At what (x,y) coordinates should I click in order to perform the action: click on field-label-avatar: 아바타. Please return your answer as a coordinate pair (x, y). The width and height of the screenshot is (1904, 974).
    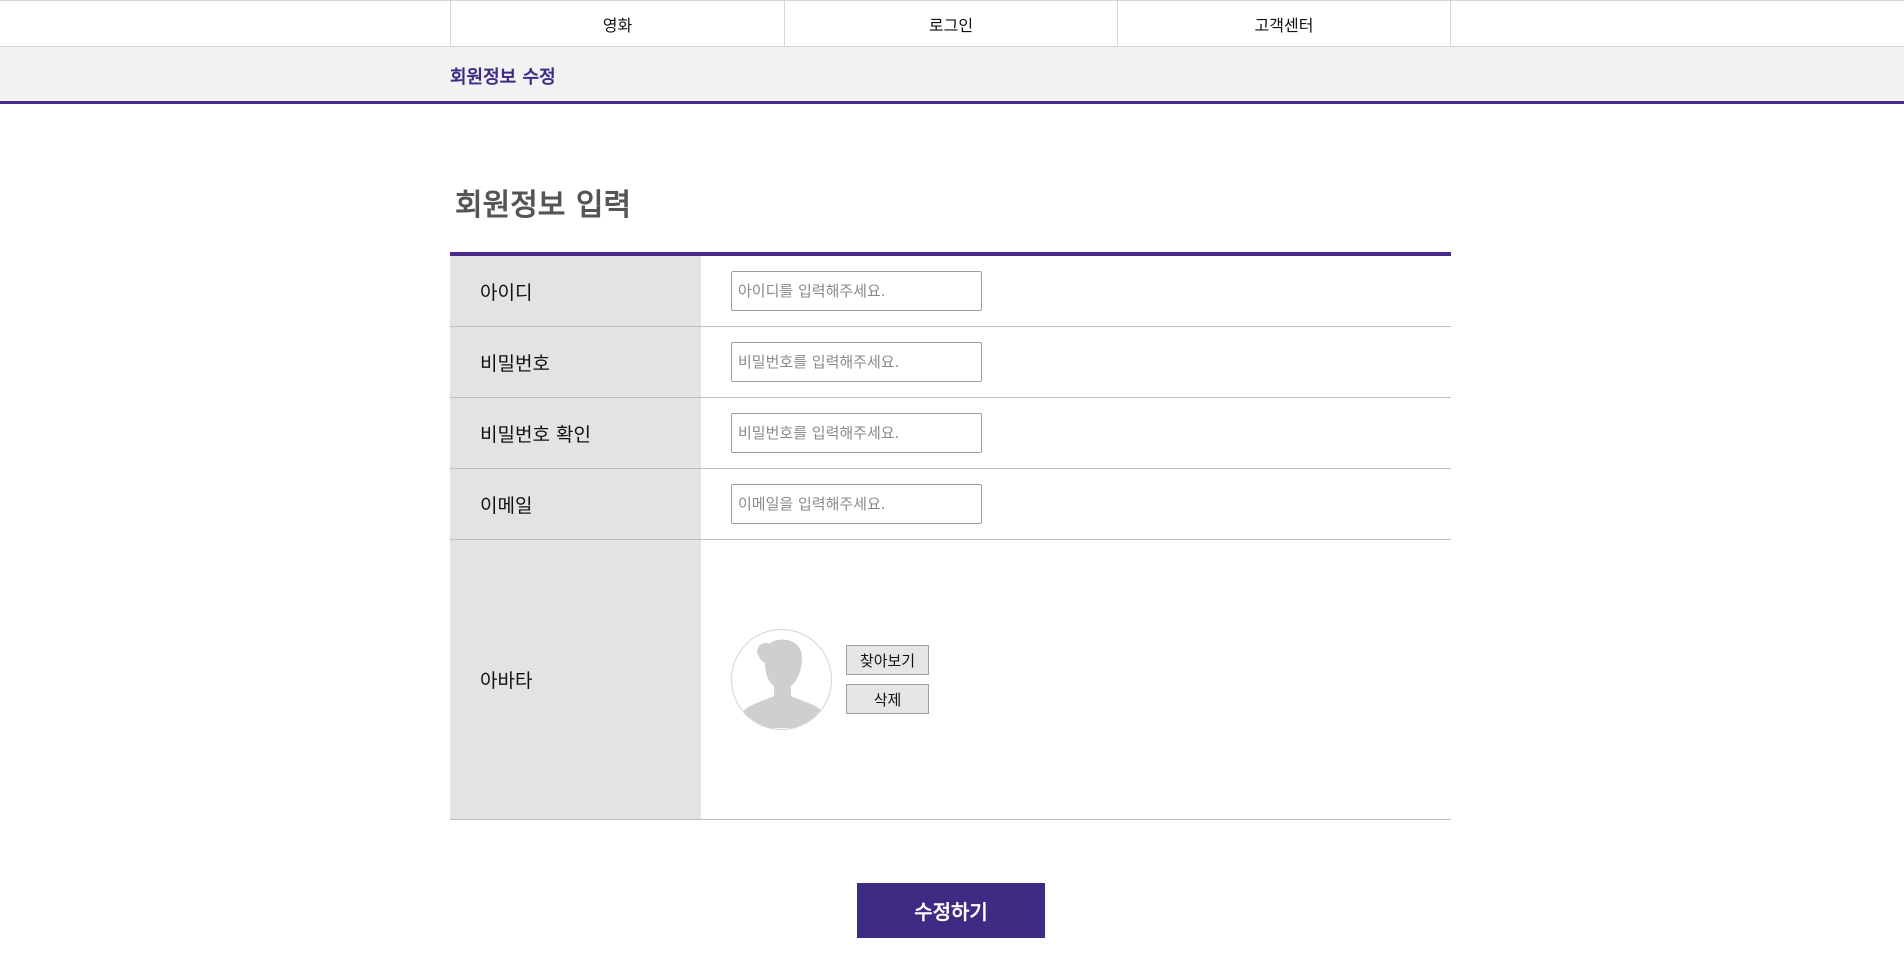
    Looking at the image, I should click on (575, 679).